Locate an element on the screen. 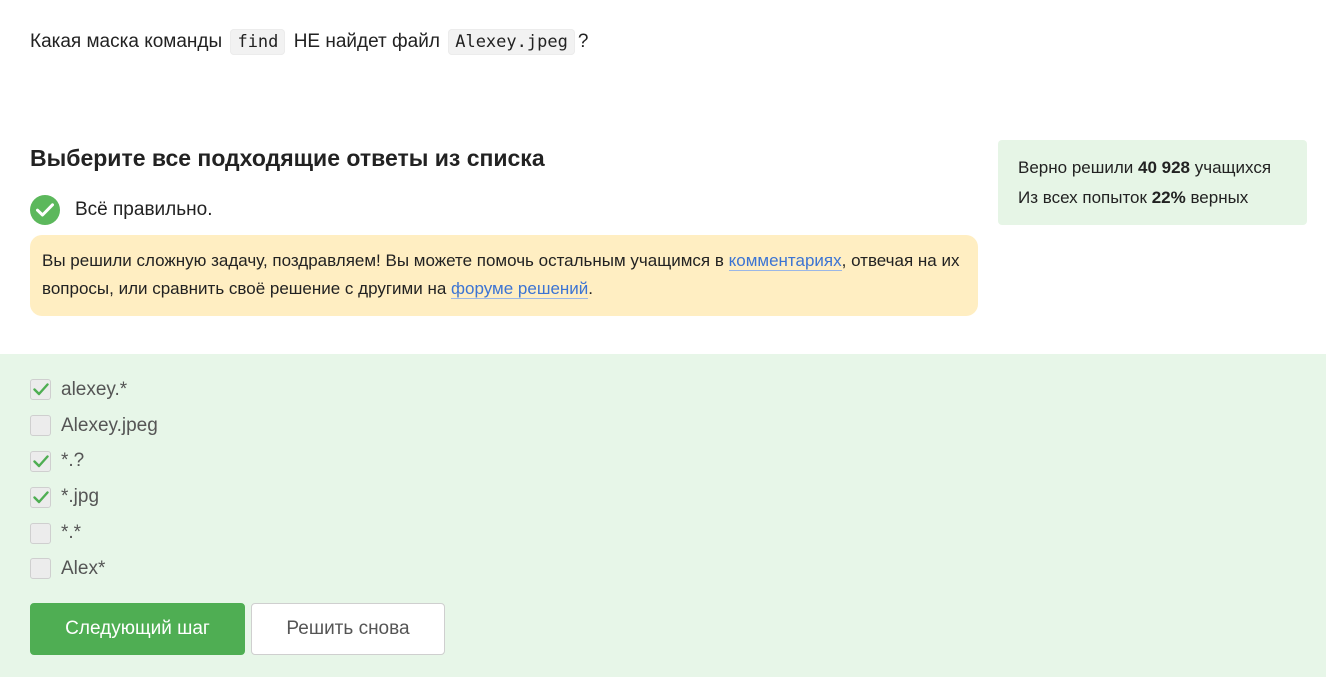 The image size is (1326, 677). answer-option: Alexey.jpeg is located at coordinates (94, 426).